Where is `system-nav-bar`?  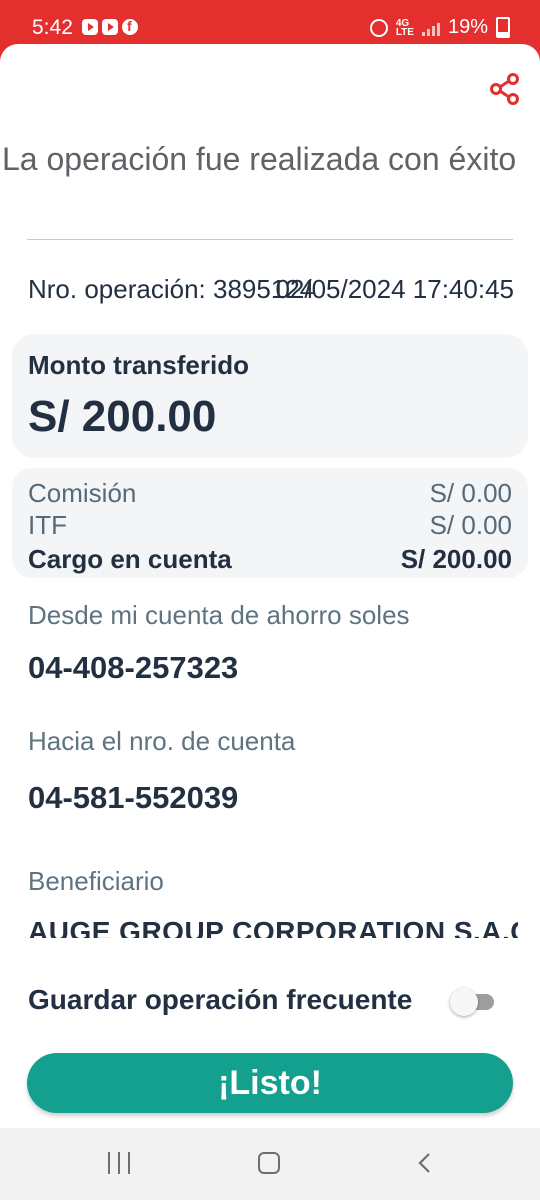
system-nav-bar is located at coordinates (270, 1164).